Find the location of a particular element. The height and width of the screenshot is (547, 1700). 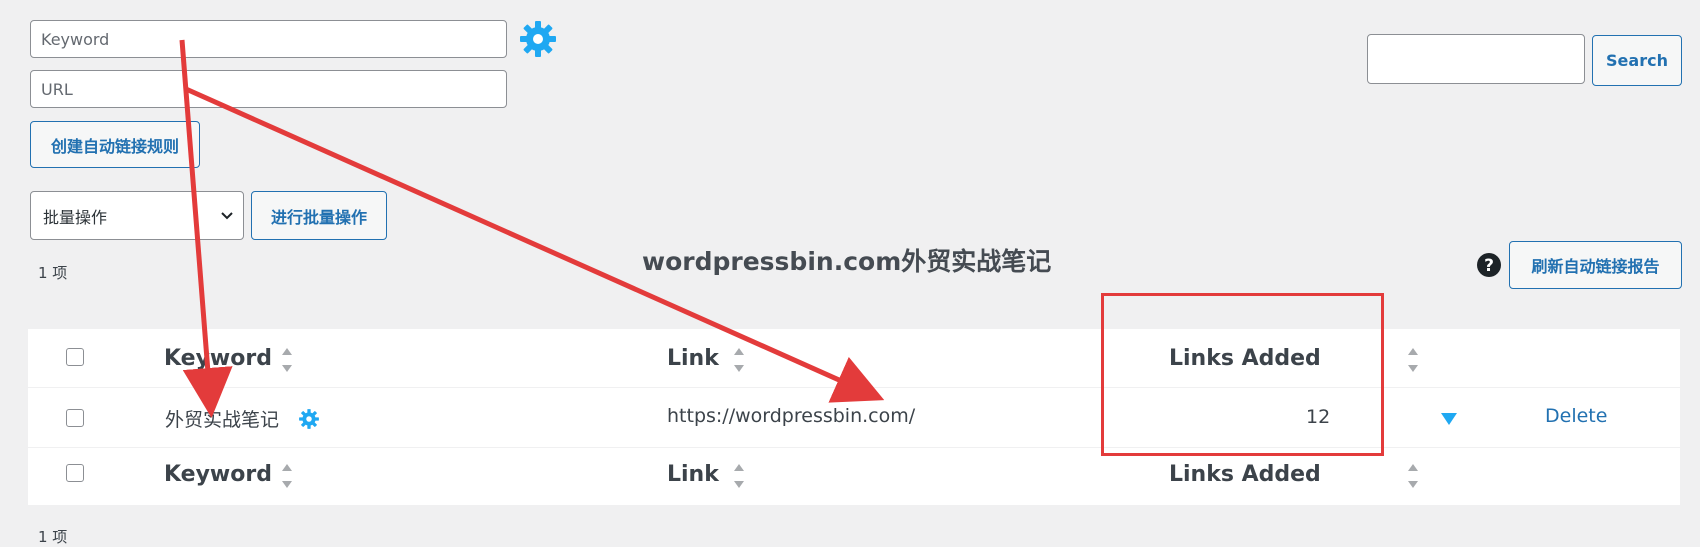

chevron-down-icon is located at coordinates (227, 216).